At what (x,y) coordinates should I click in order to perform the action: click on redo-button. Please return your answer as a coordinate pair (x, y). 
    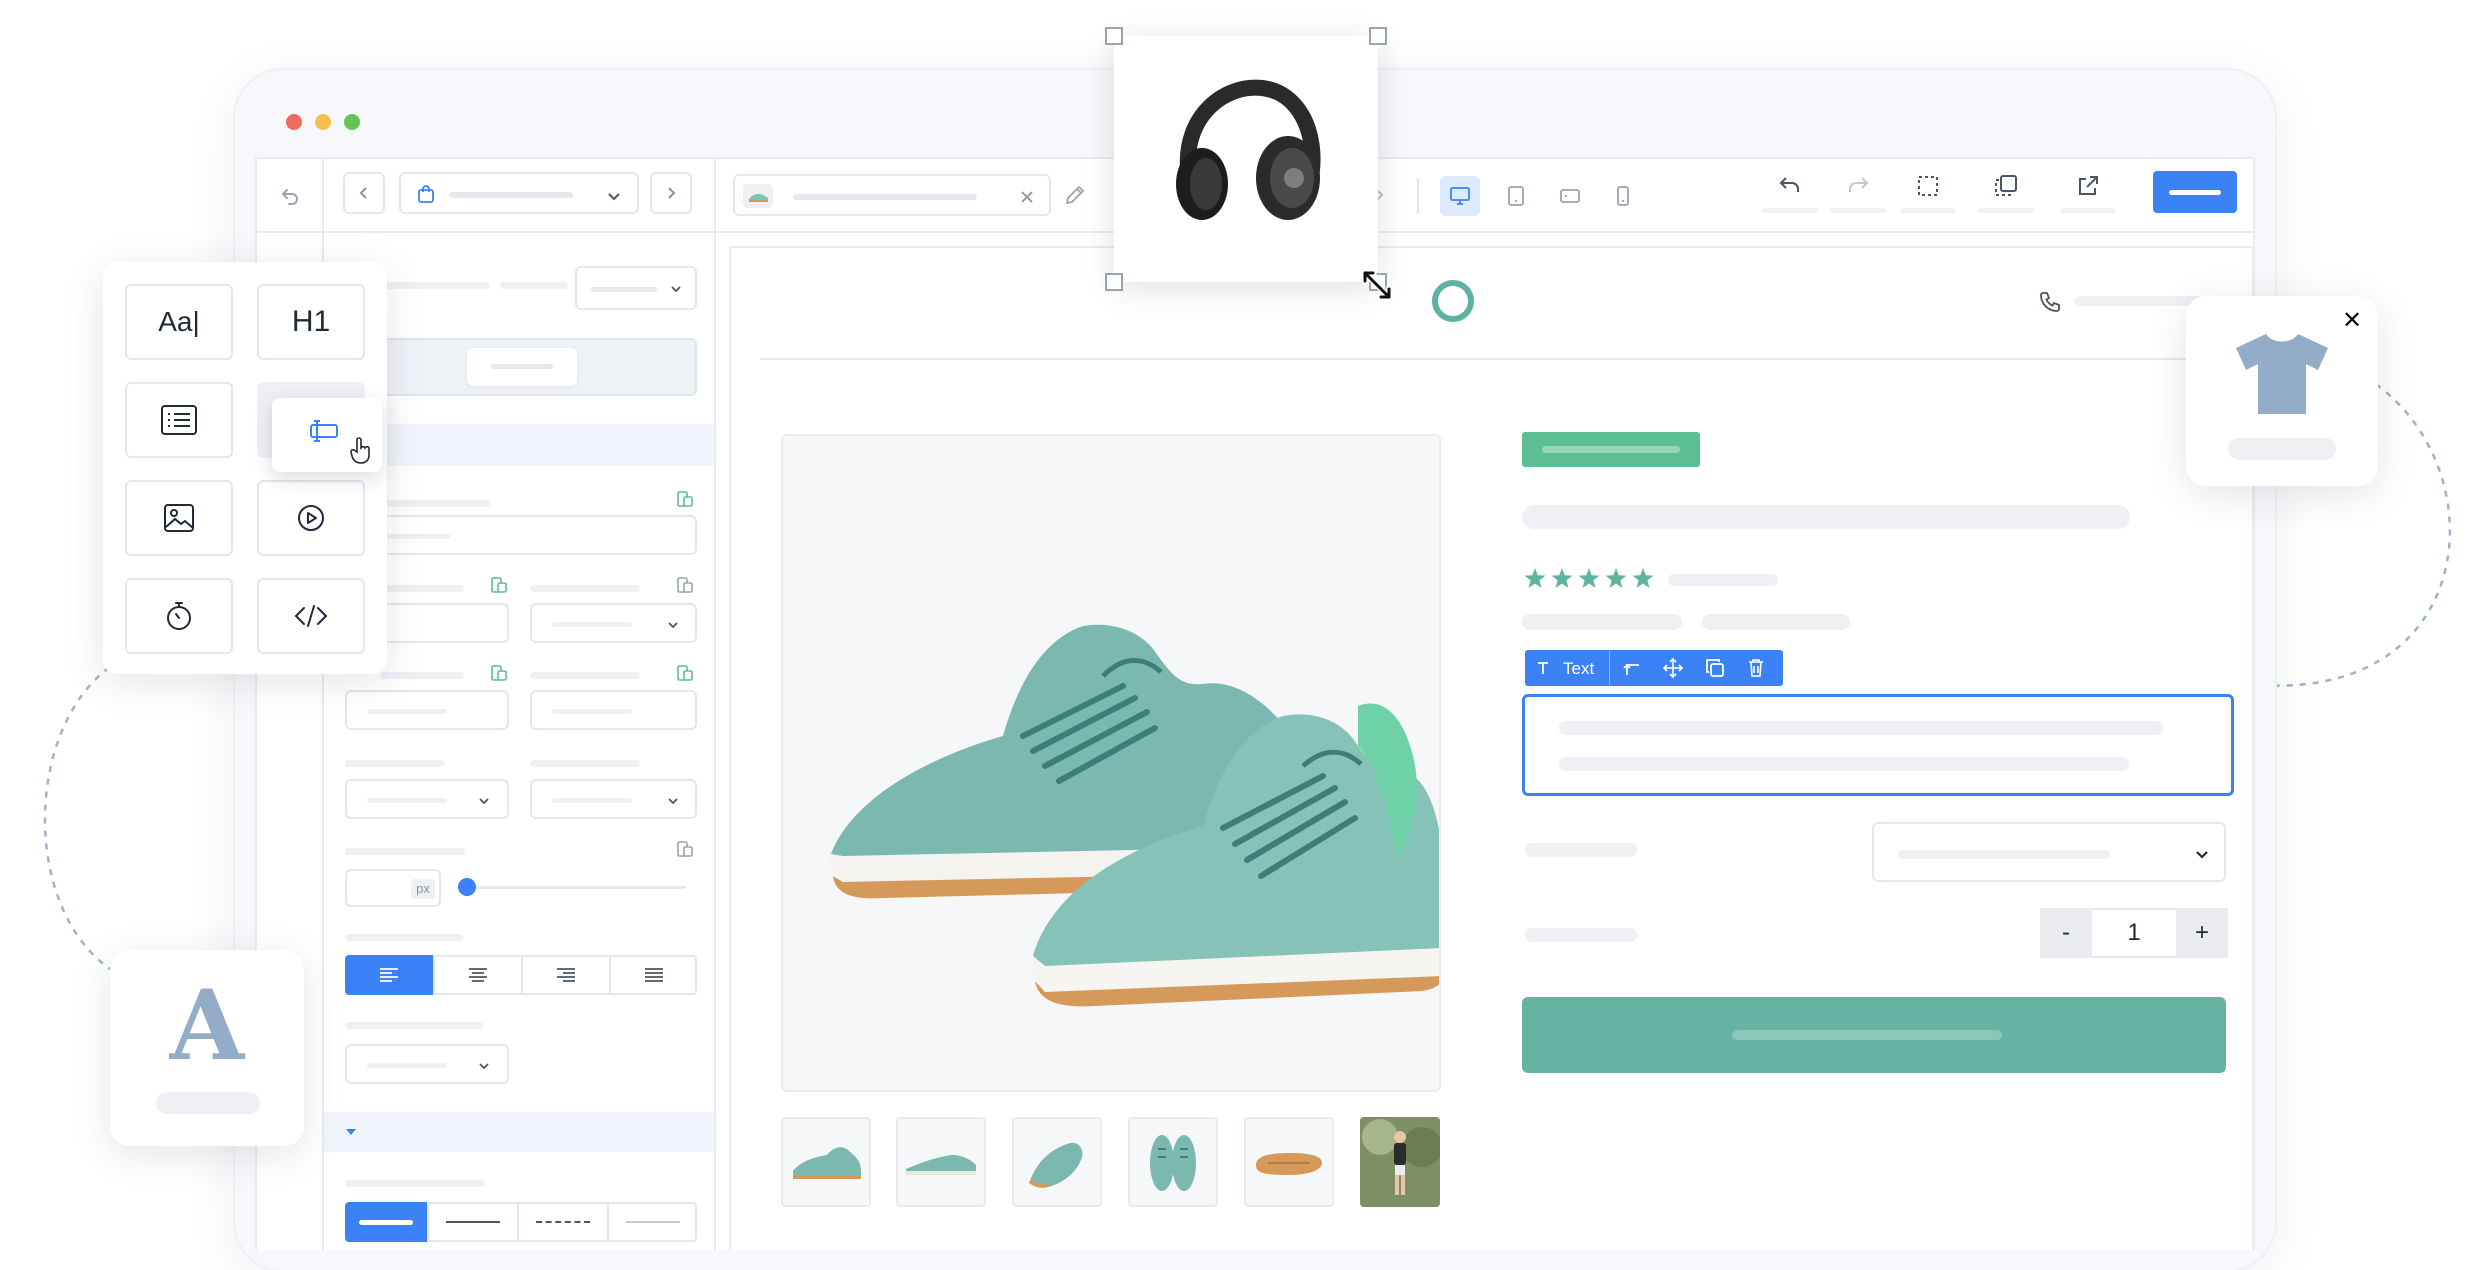
    Looking at the image, I should click on (1858, 187).